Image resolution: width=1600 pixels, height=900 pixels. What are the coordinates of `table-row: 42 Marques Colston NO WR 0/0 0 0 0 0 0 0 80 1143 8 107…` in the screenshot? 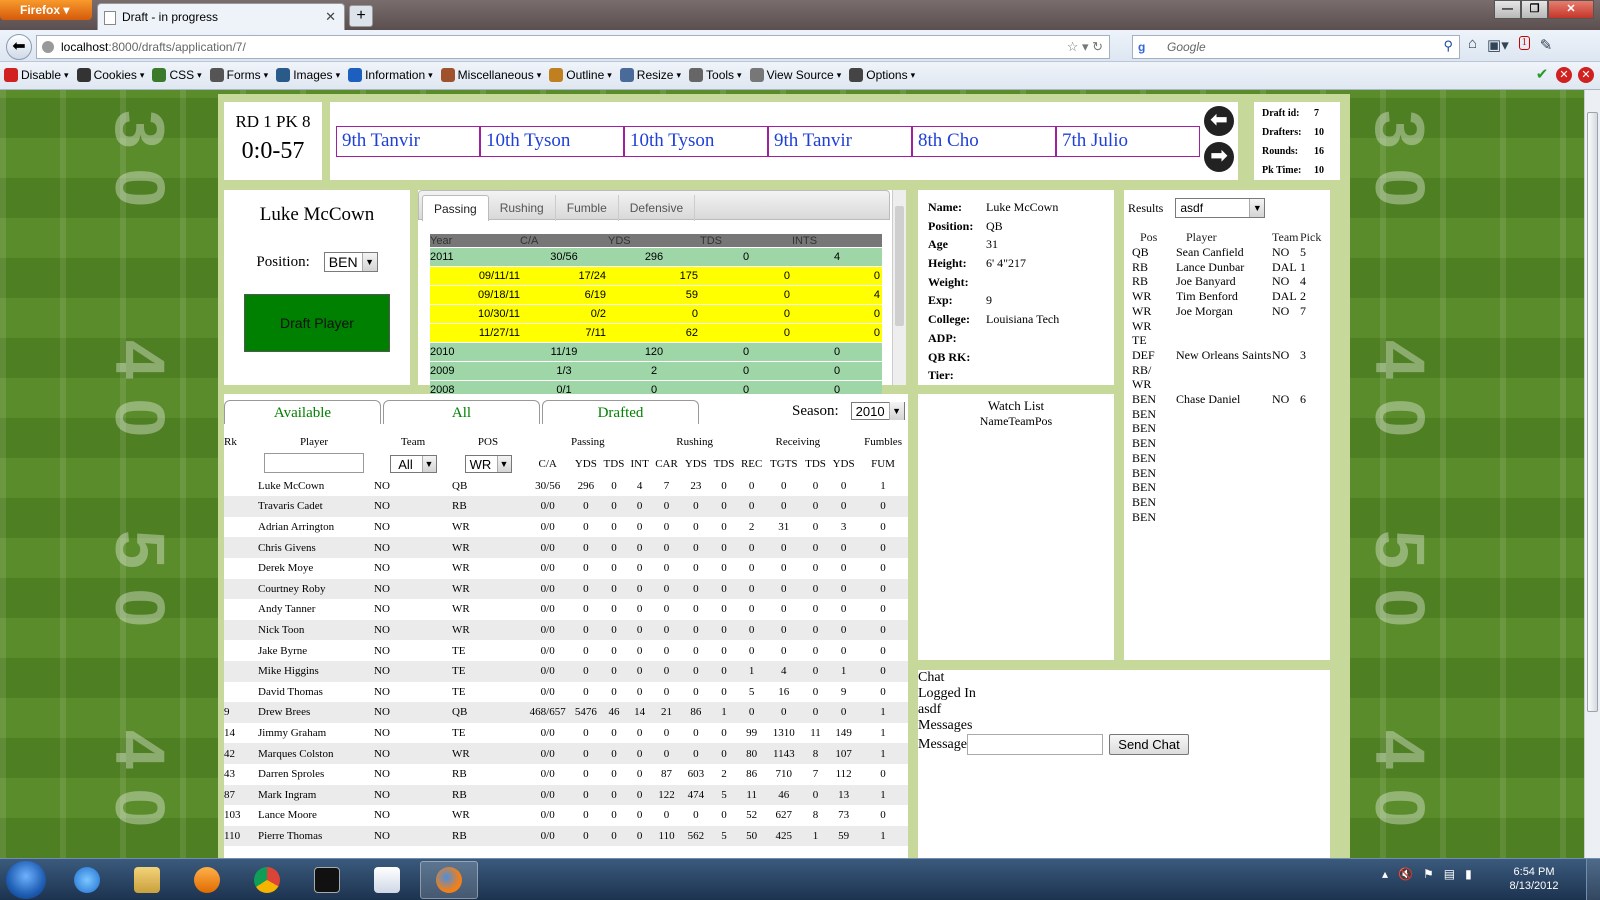 It's located at (566, 753).